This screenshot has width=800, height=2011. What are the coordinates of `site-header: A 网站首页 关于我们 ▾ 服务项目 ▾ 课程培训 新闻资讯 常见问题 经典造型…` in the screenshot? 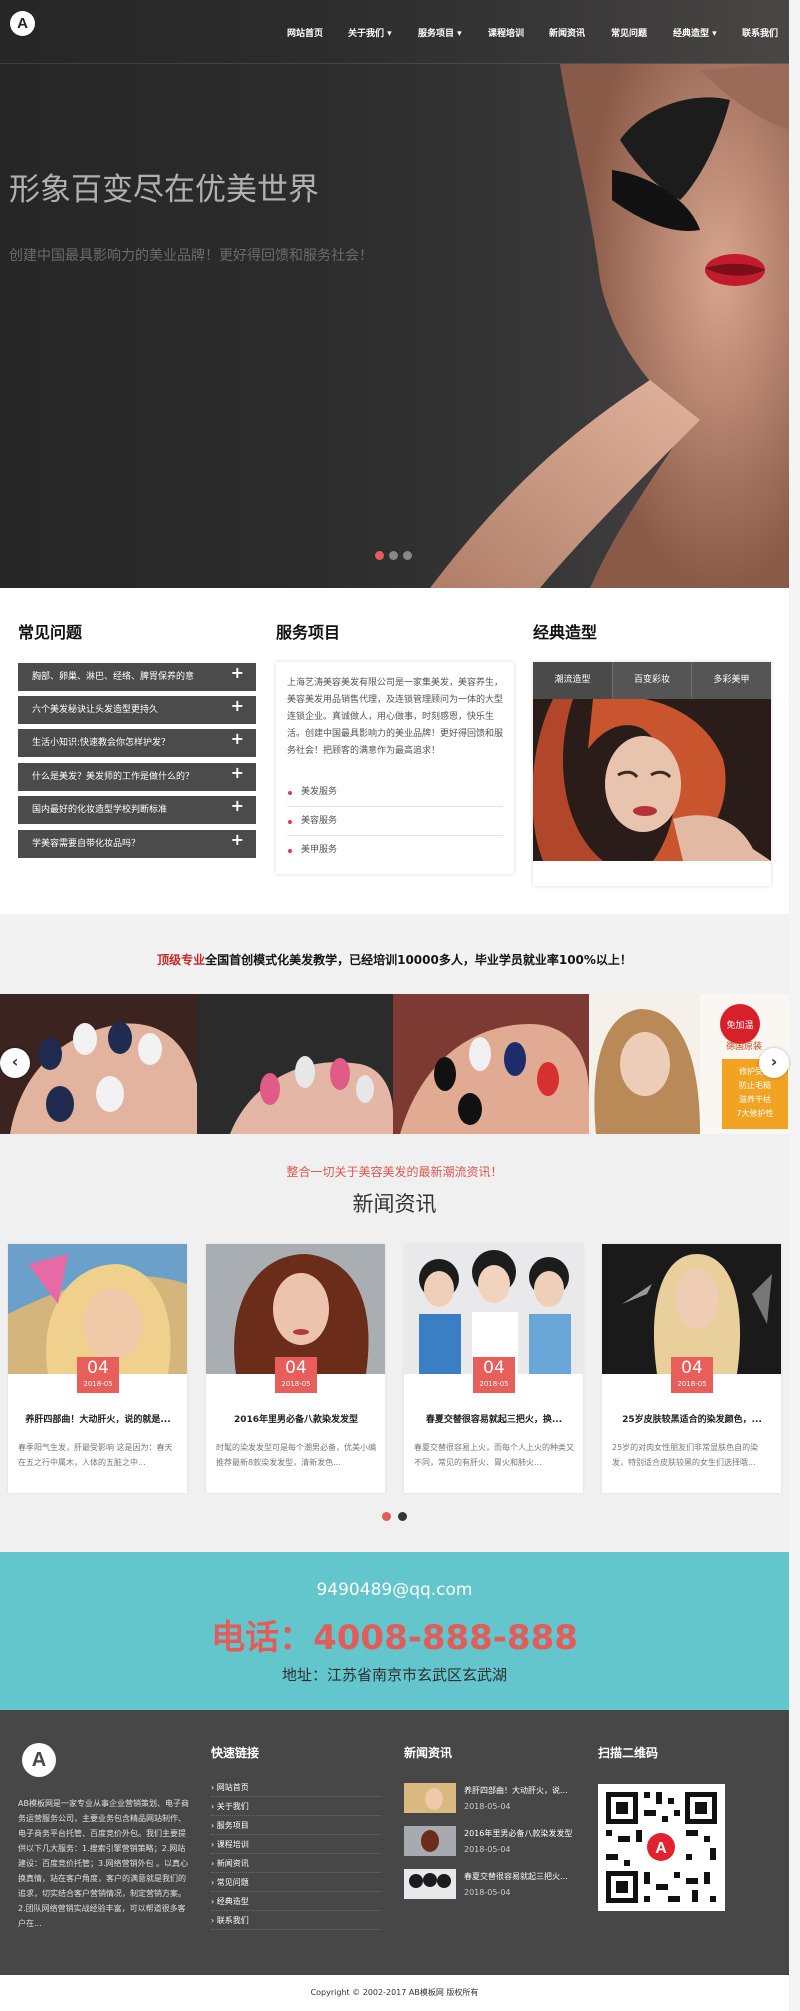 It's located at (394, 32).